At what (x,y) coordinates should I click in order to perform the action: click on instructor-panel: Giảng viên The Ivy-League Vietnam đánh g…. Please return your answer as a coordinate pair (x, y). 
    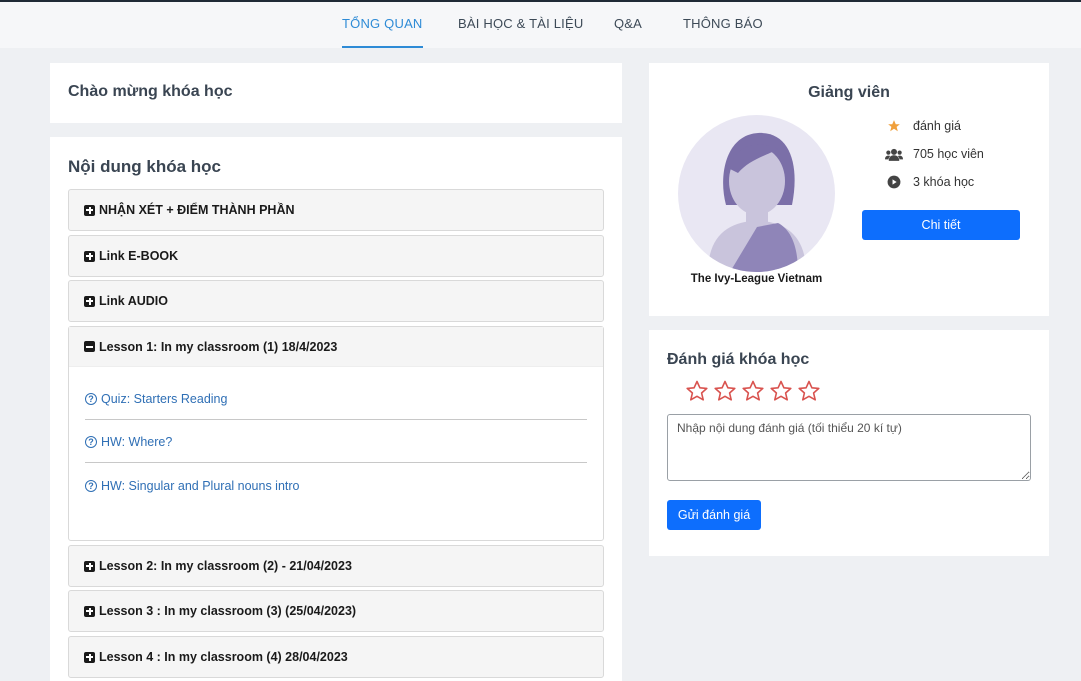
    Looking at the image, I should click on (849, 189).